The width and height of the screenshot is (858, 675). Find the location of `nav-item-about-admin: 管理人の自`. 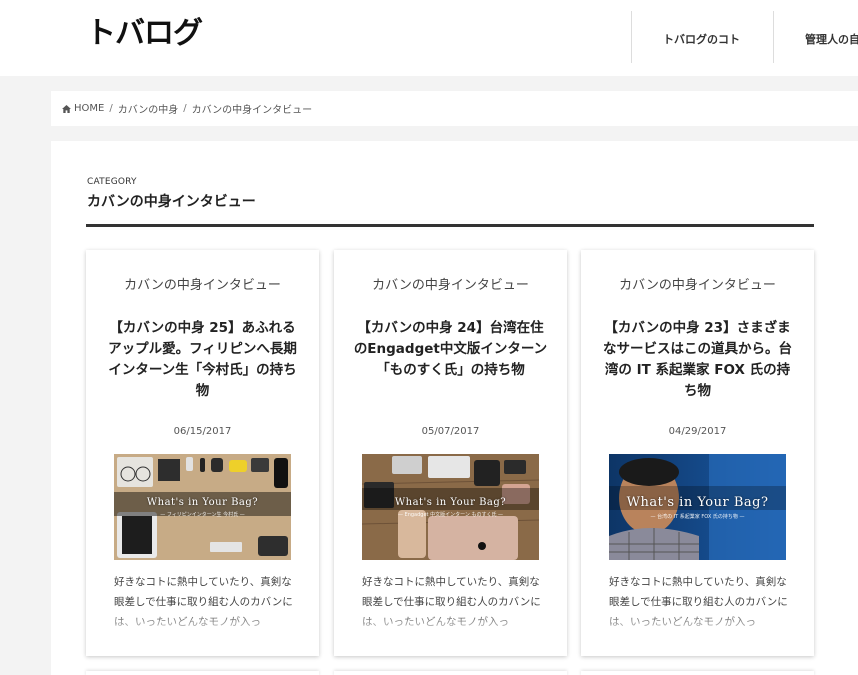

nav-item-about-admin: 管理人の自 is located at coordinates (831, 39).